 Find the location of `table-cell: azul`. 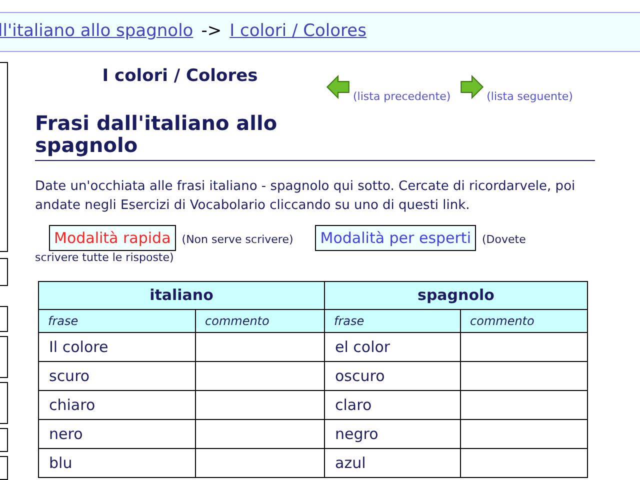

table-cell: azul is located at coordinates (392, 463).